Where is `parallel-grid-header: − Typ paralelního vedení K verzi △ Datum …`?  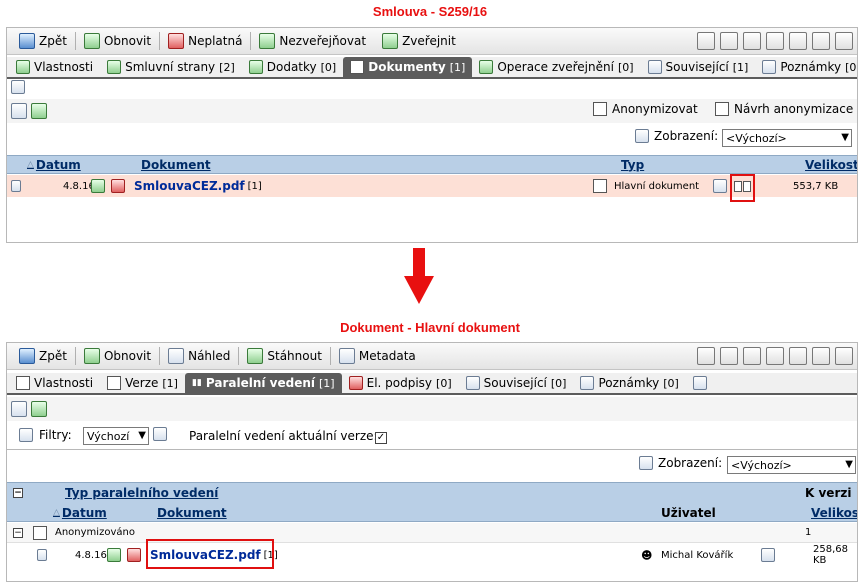
parallel-grid-header: − Typ paralelního vedení K verzi △ Datum … is located at coordinates (432, 502).